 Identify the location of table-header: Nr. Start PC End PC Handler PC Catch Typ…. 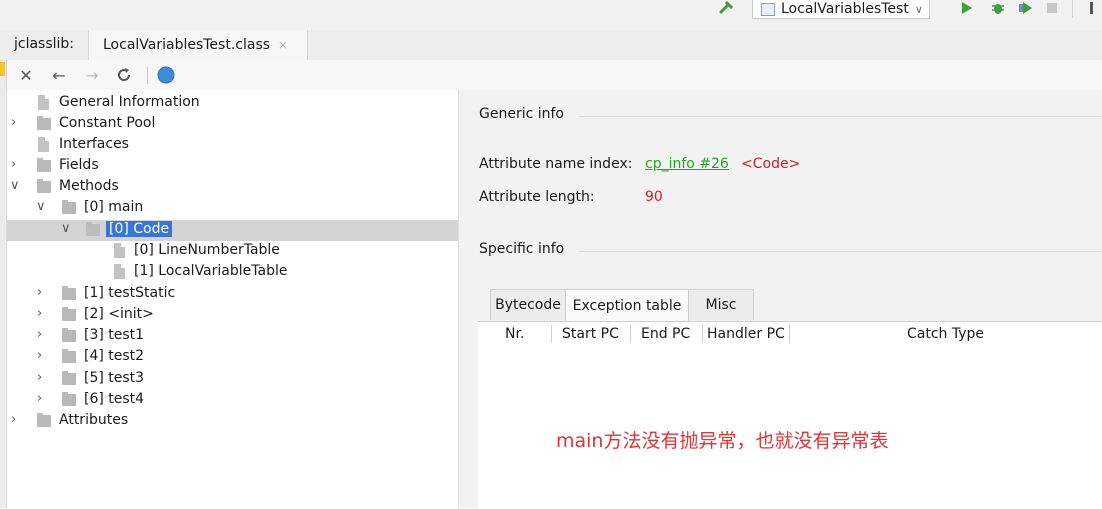
(790, 334).